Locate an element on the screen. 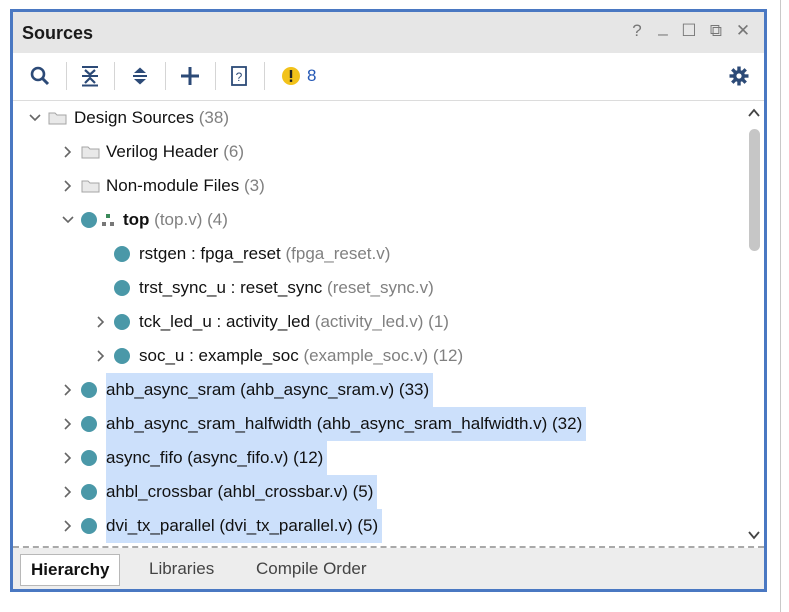 The width and height of the screenshot is (789, 612). tab-compile-order: Compile Order is located at coordinates (311, 569).